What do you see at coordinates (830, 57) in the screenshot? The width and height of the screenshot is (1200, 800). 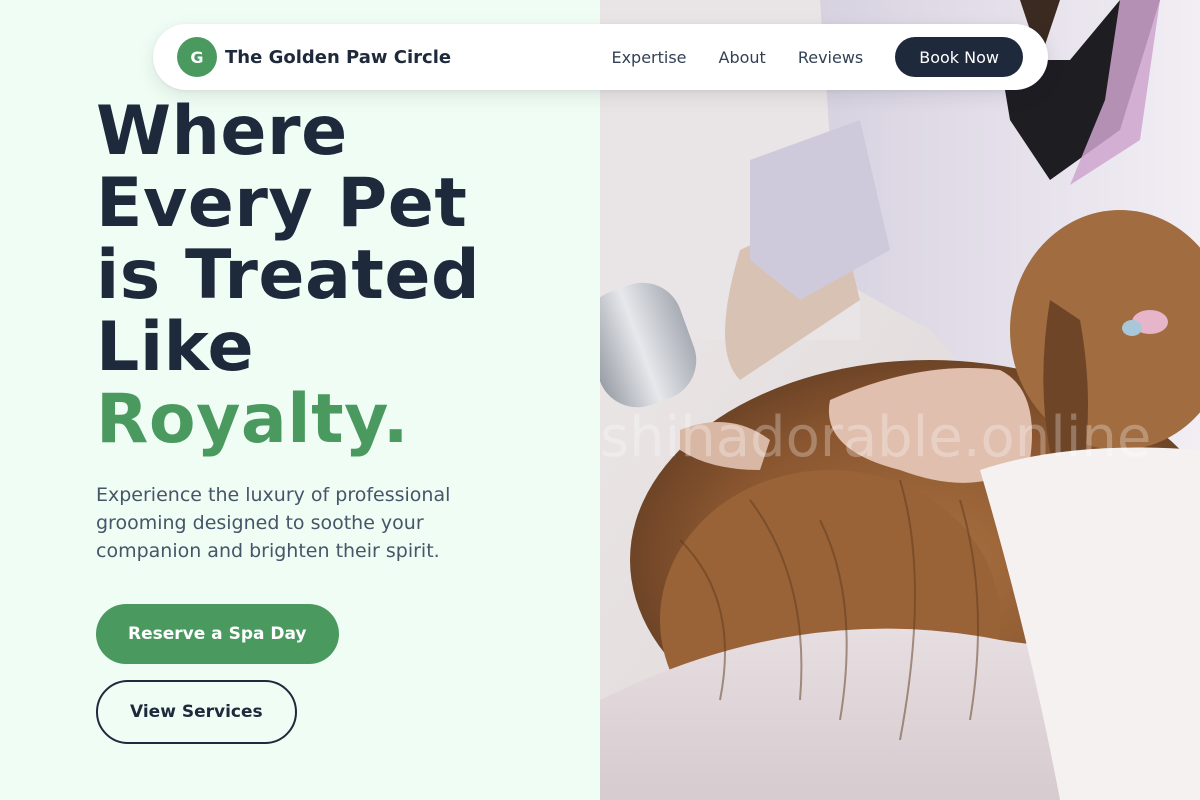 I see `nav-link-reviews: Reviews` at bounding box center [830, 57].